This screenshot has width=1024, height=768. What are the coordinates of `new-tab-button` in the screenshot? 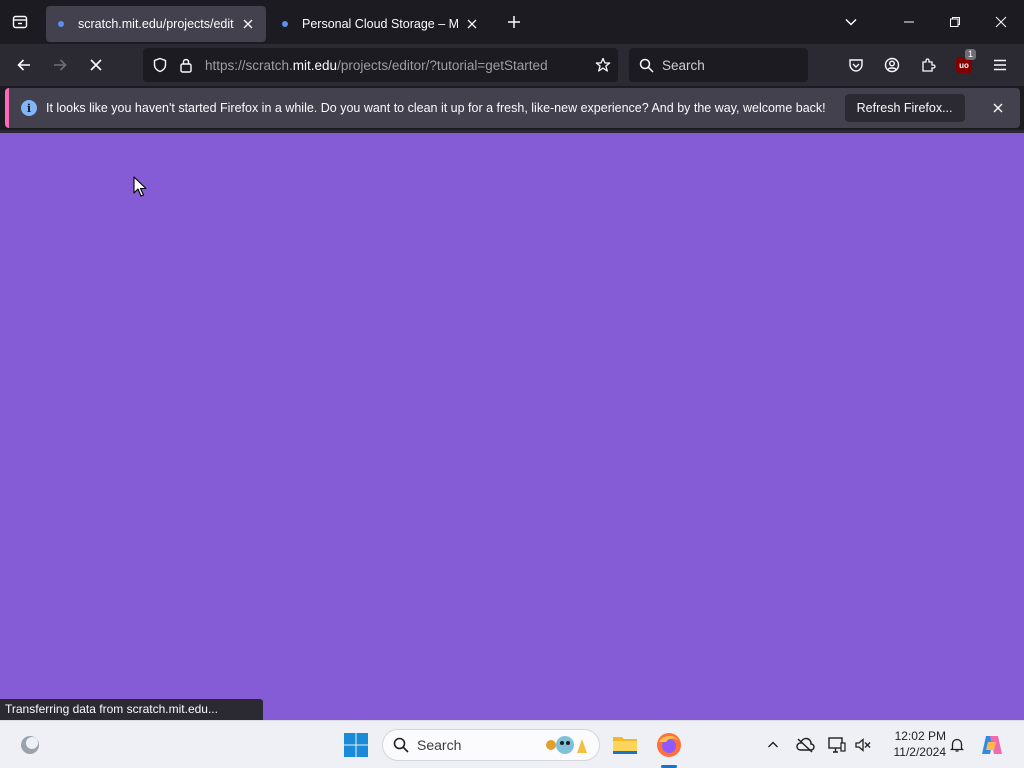 It's located at (514, 22).